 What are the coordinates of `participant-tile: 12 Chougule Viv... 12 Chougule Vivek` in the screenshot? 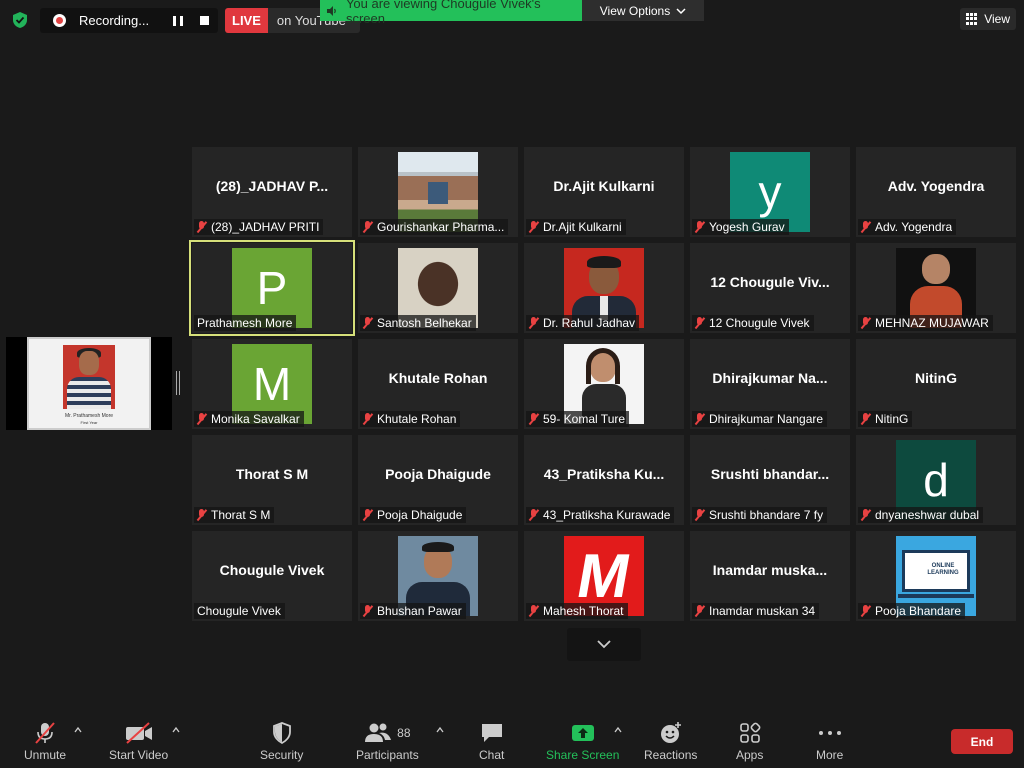 It's located at (770, 288).